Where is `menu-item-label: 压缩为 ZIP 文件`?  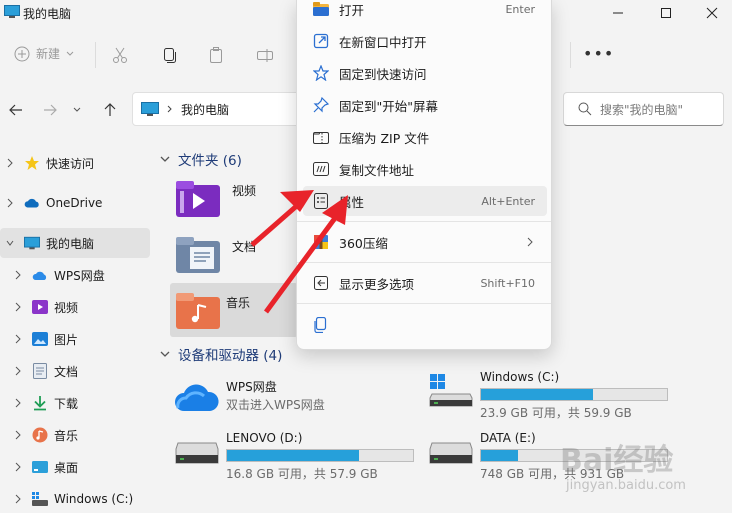
menu-item-label: 压缩为 ZIP 文件 is located at coordinates (384, 138).